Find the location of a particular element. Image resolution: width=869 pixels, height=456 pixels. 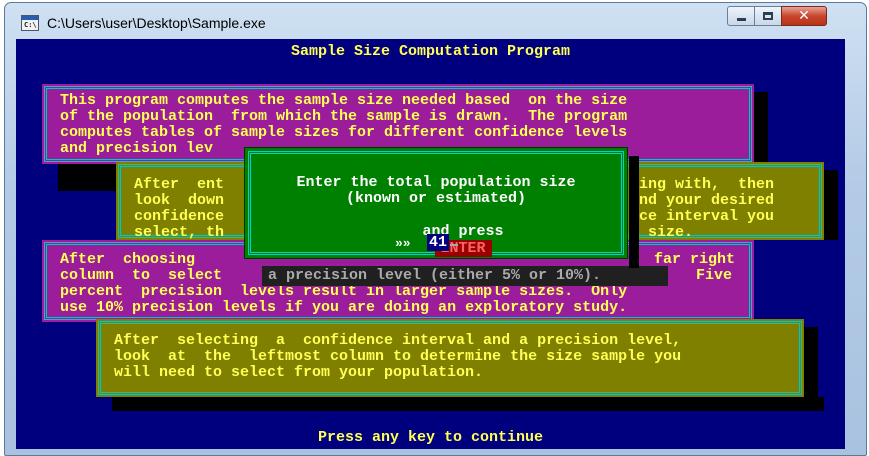

app-icon: C:\ is located at coordinates (30, 23).